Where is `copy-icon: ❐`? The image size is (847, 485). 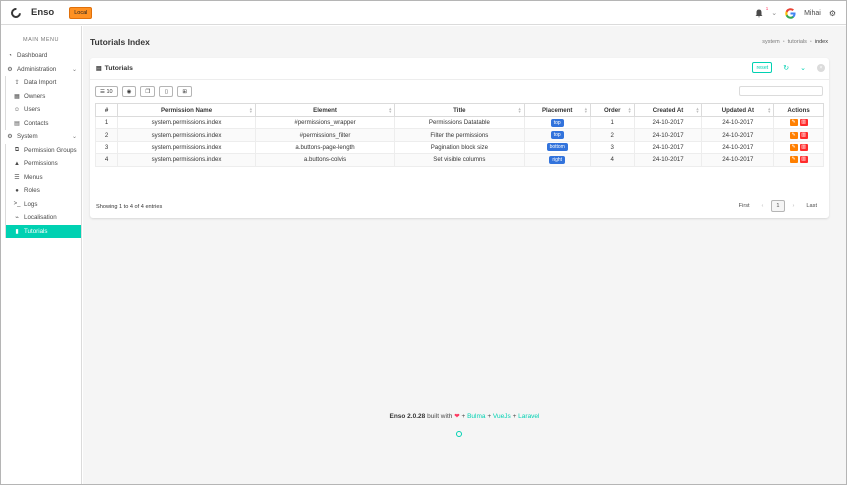 copy-icon: ❐ is located at coordinates (148, 91).